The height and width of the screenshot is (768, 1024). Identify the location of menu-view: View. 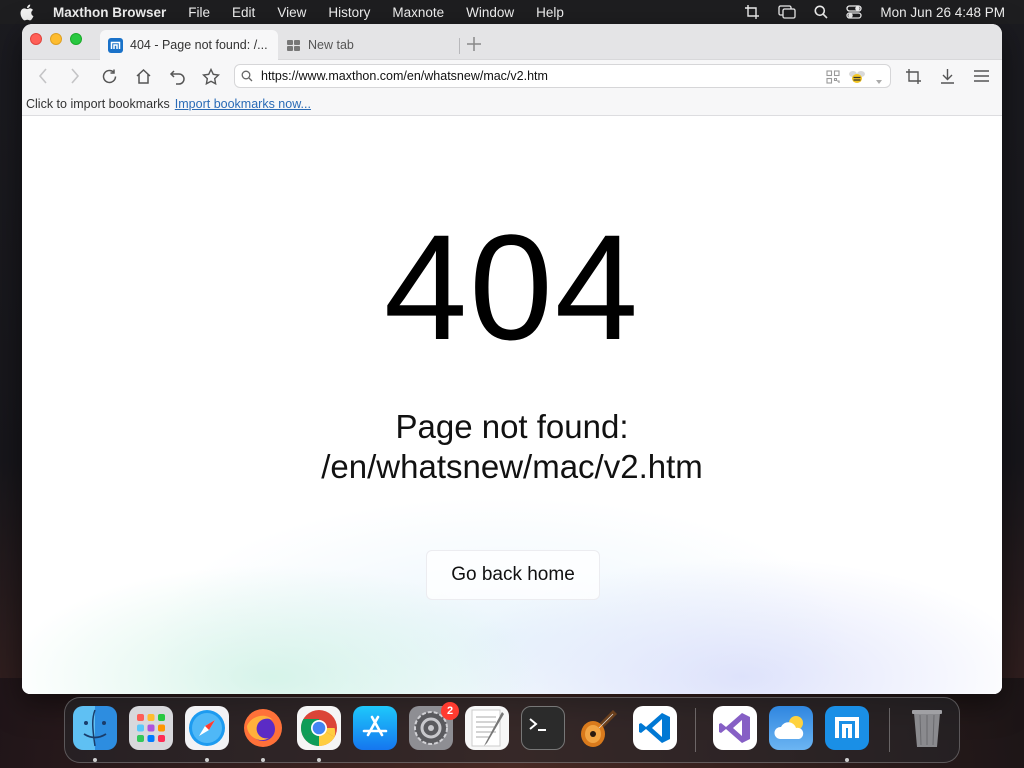
(291, 12).